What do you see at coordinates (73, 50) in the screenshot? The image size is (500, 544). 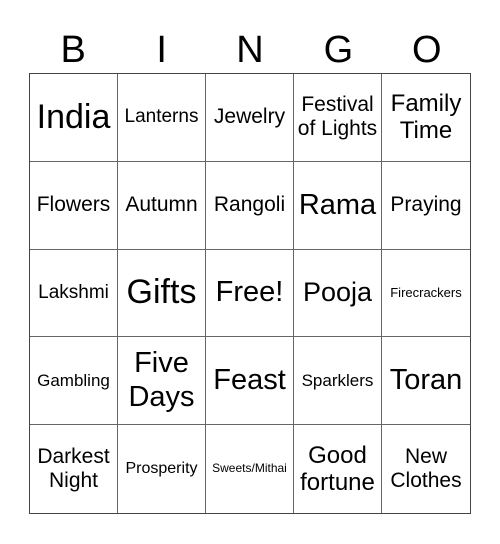 I see `header-letter-b: B` at bounding box center [73, 50].